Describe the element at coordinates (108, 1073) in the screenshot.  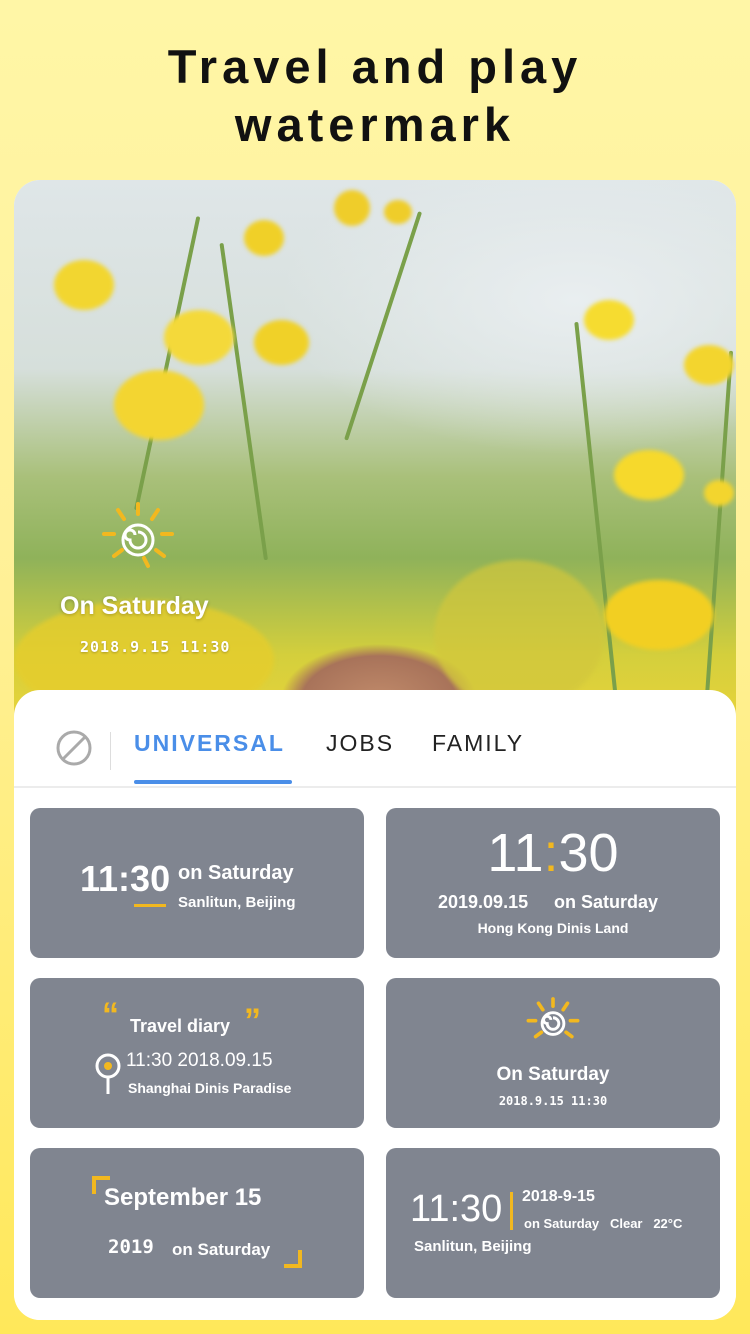
I see `location-pin-icon` at that location.